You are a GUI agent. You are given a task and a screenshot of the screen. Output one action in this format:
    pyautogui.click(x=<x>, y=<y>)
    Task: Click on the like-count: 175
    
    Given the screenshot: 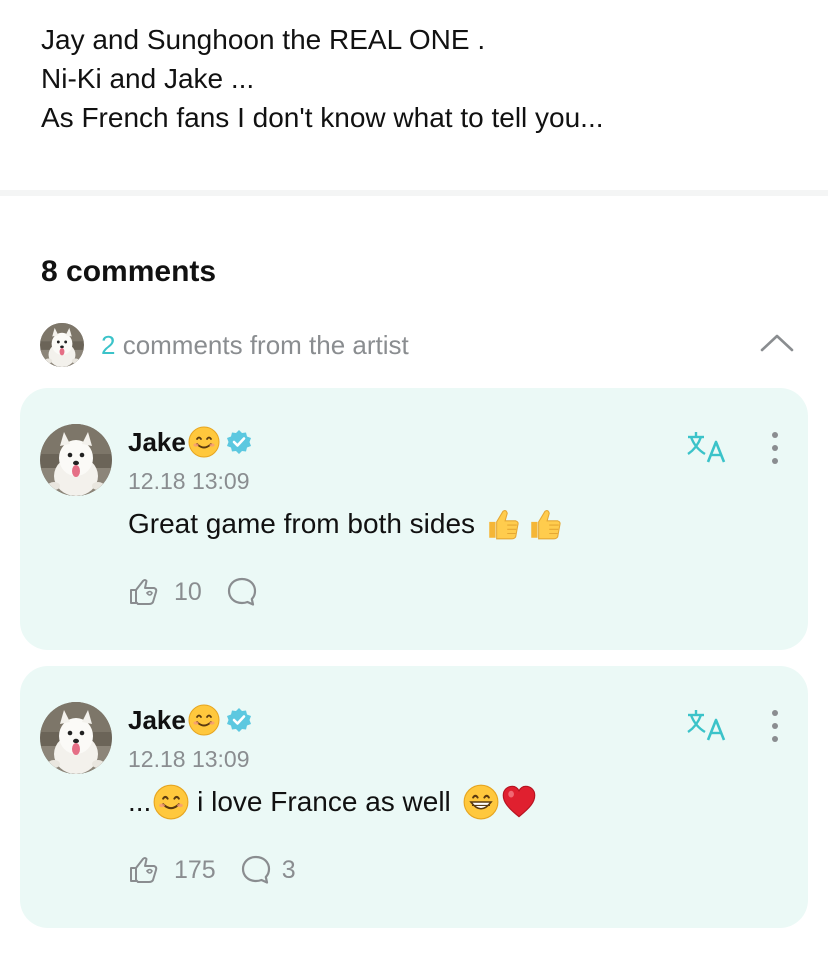 What is the action you would take?
    pyautogui.click(x=195, y=869)
    